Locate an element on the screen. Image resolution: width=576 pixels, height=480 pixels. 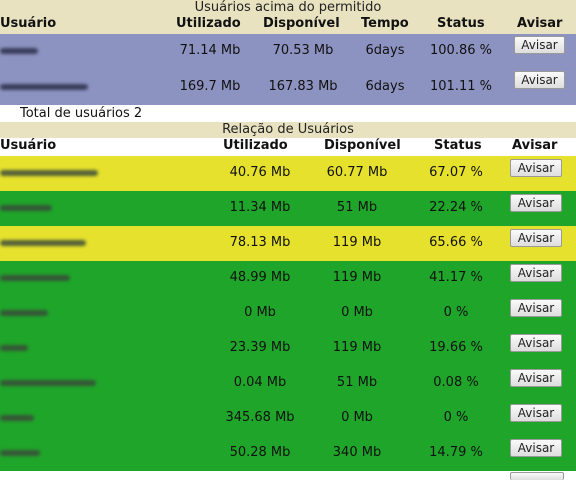
available-value: 340 Mb is located at coordinates (357, 452).